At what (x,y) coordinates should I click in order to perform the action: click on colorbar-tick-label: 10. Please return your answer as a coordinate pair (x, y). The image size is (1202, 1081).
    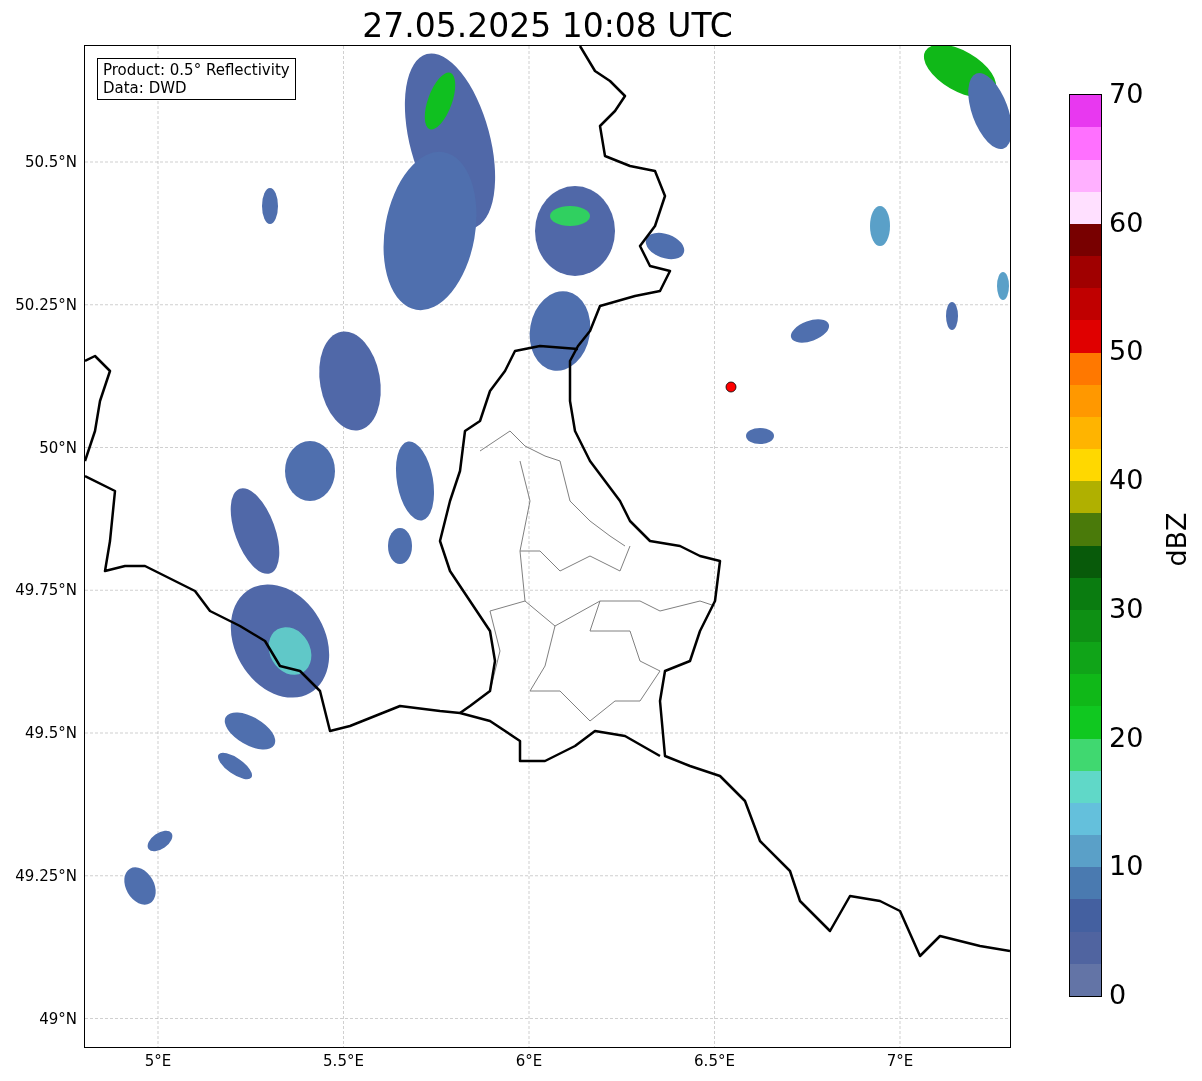
    Looking at the image, I should click on (1126, 866).